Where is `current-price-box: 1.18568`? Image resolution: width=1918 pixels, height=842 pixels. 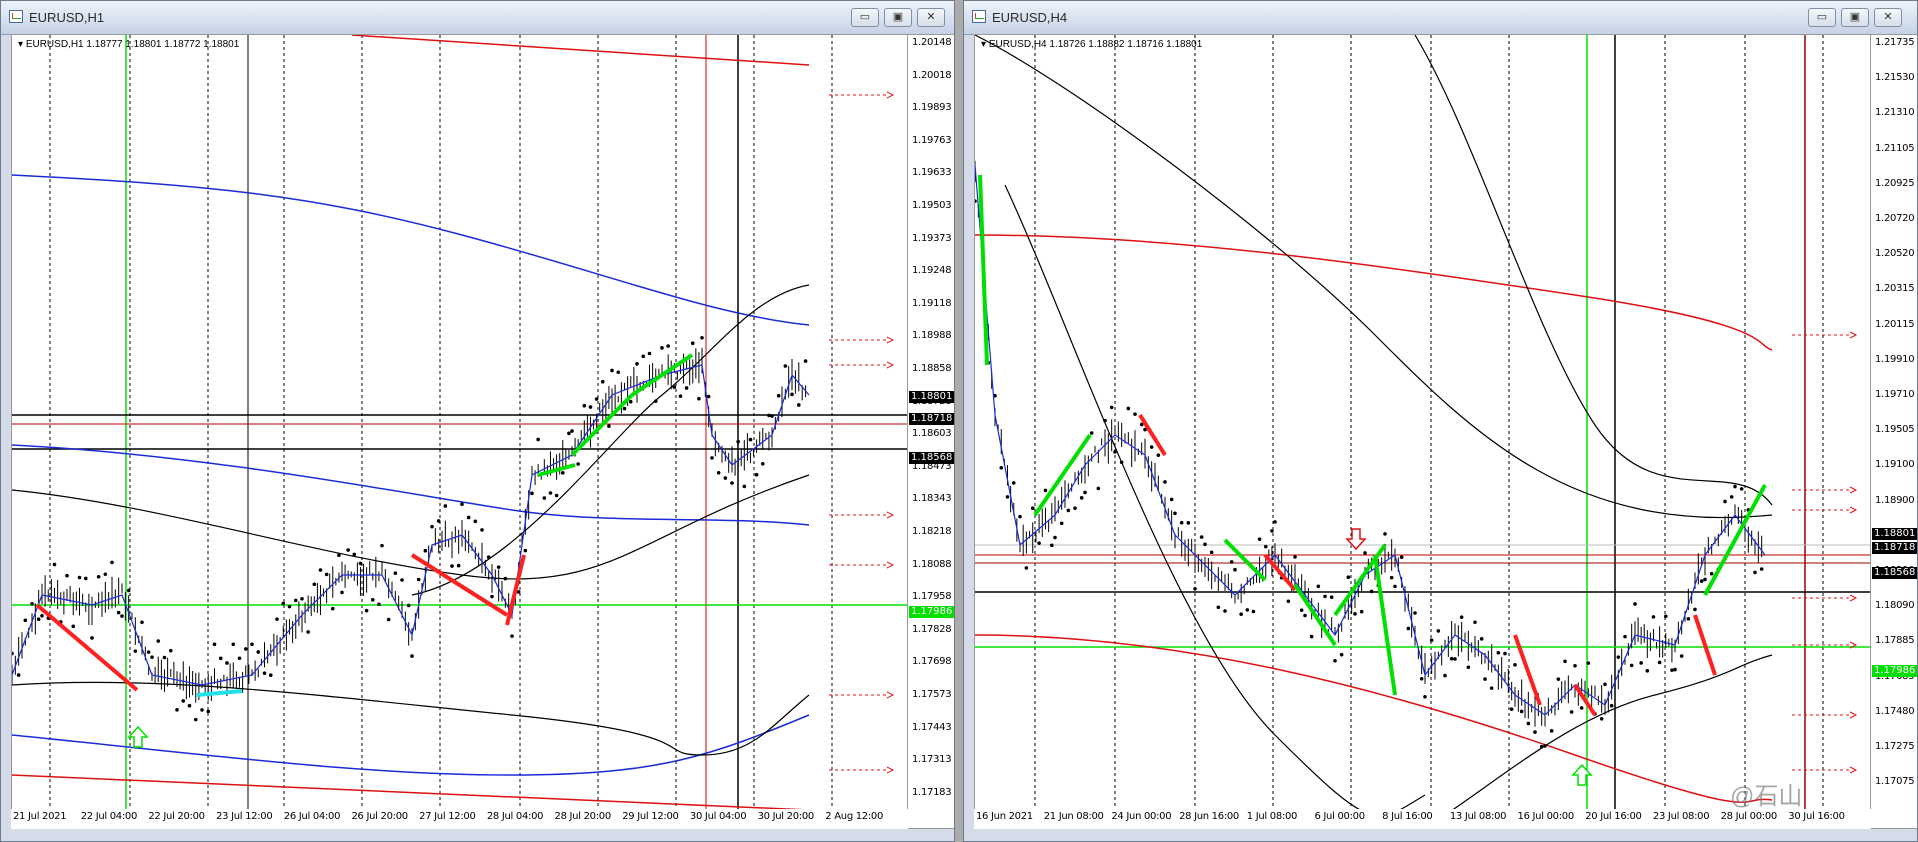 current-price-box: 1.18568 is located at coordinates (1895, 573).